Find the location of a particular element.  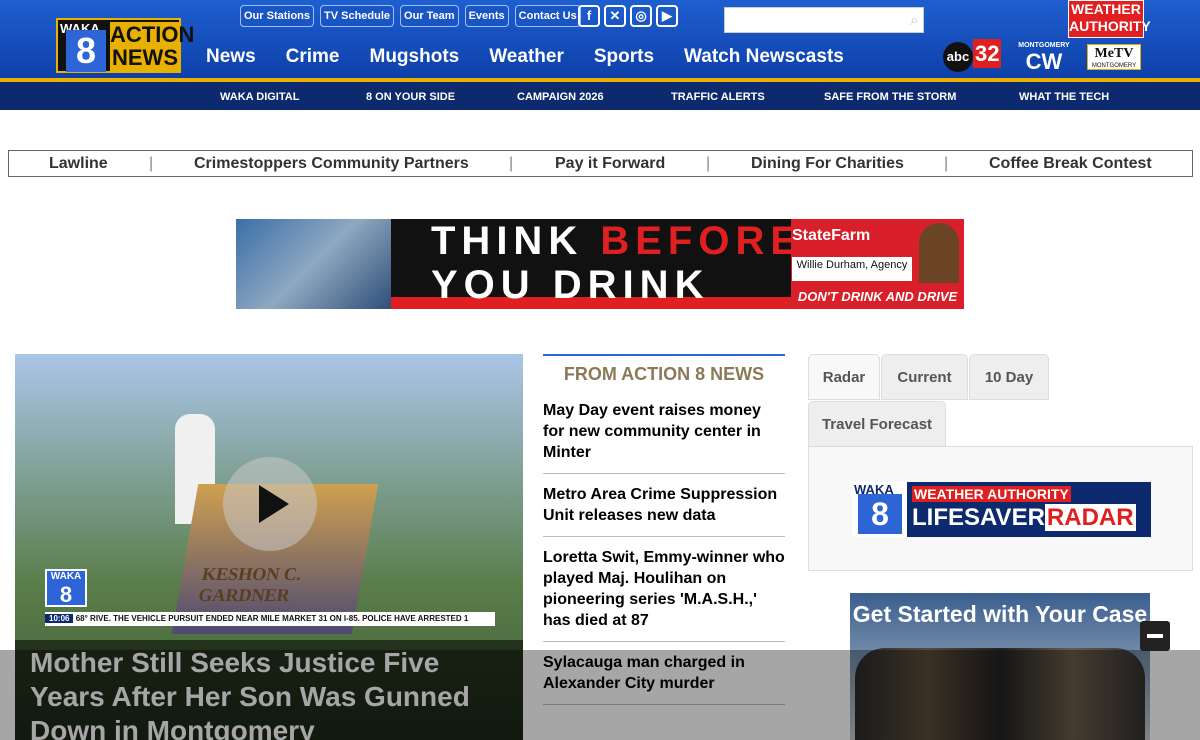

youtube-icon: ▶ is located at coordinates (667, 16).